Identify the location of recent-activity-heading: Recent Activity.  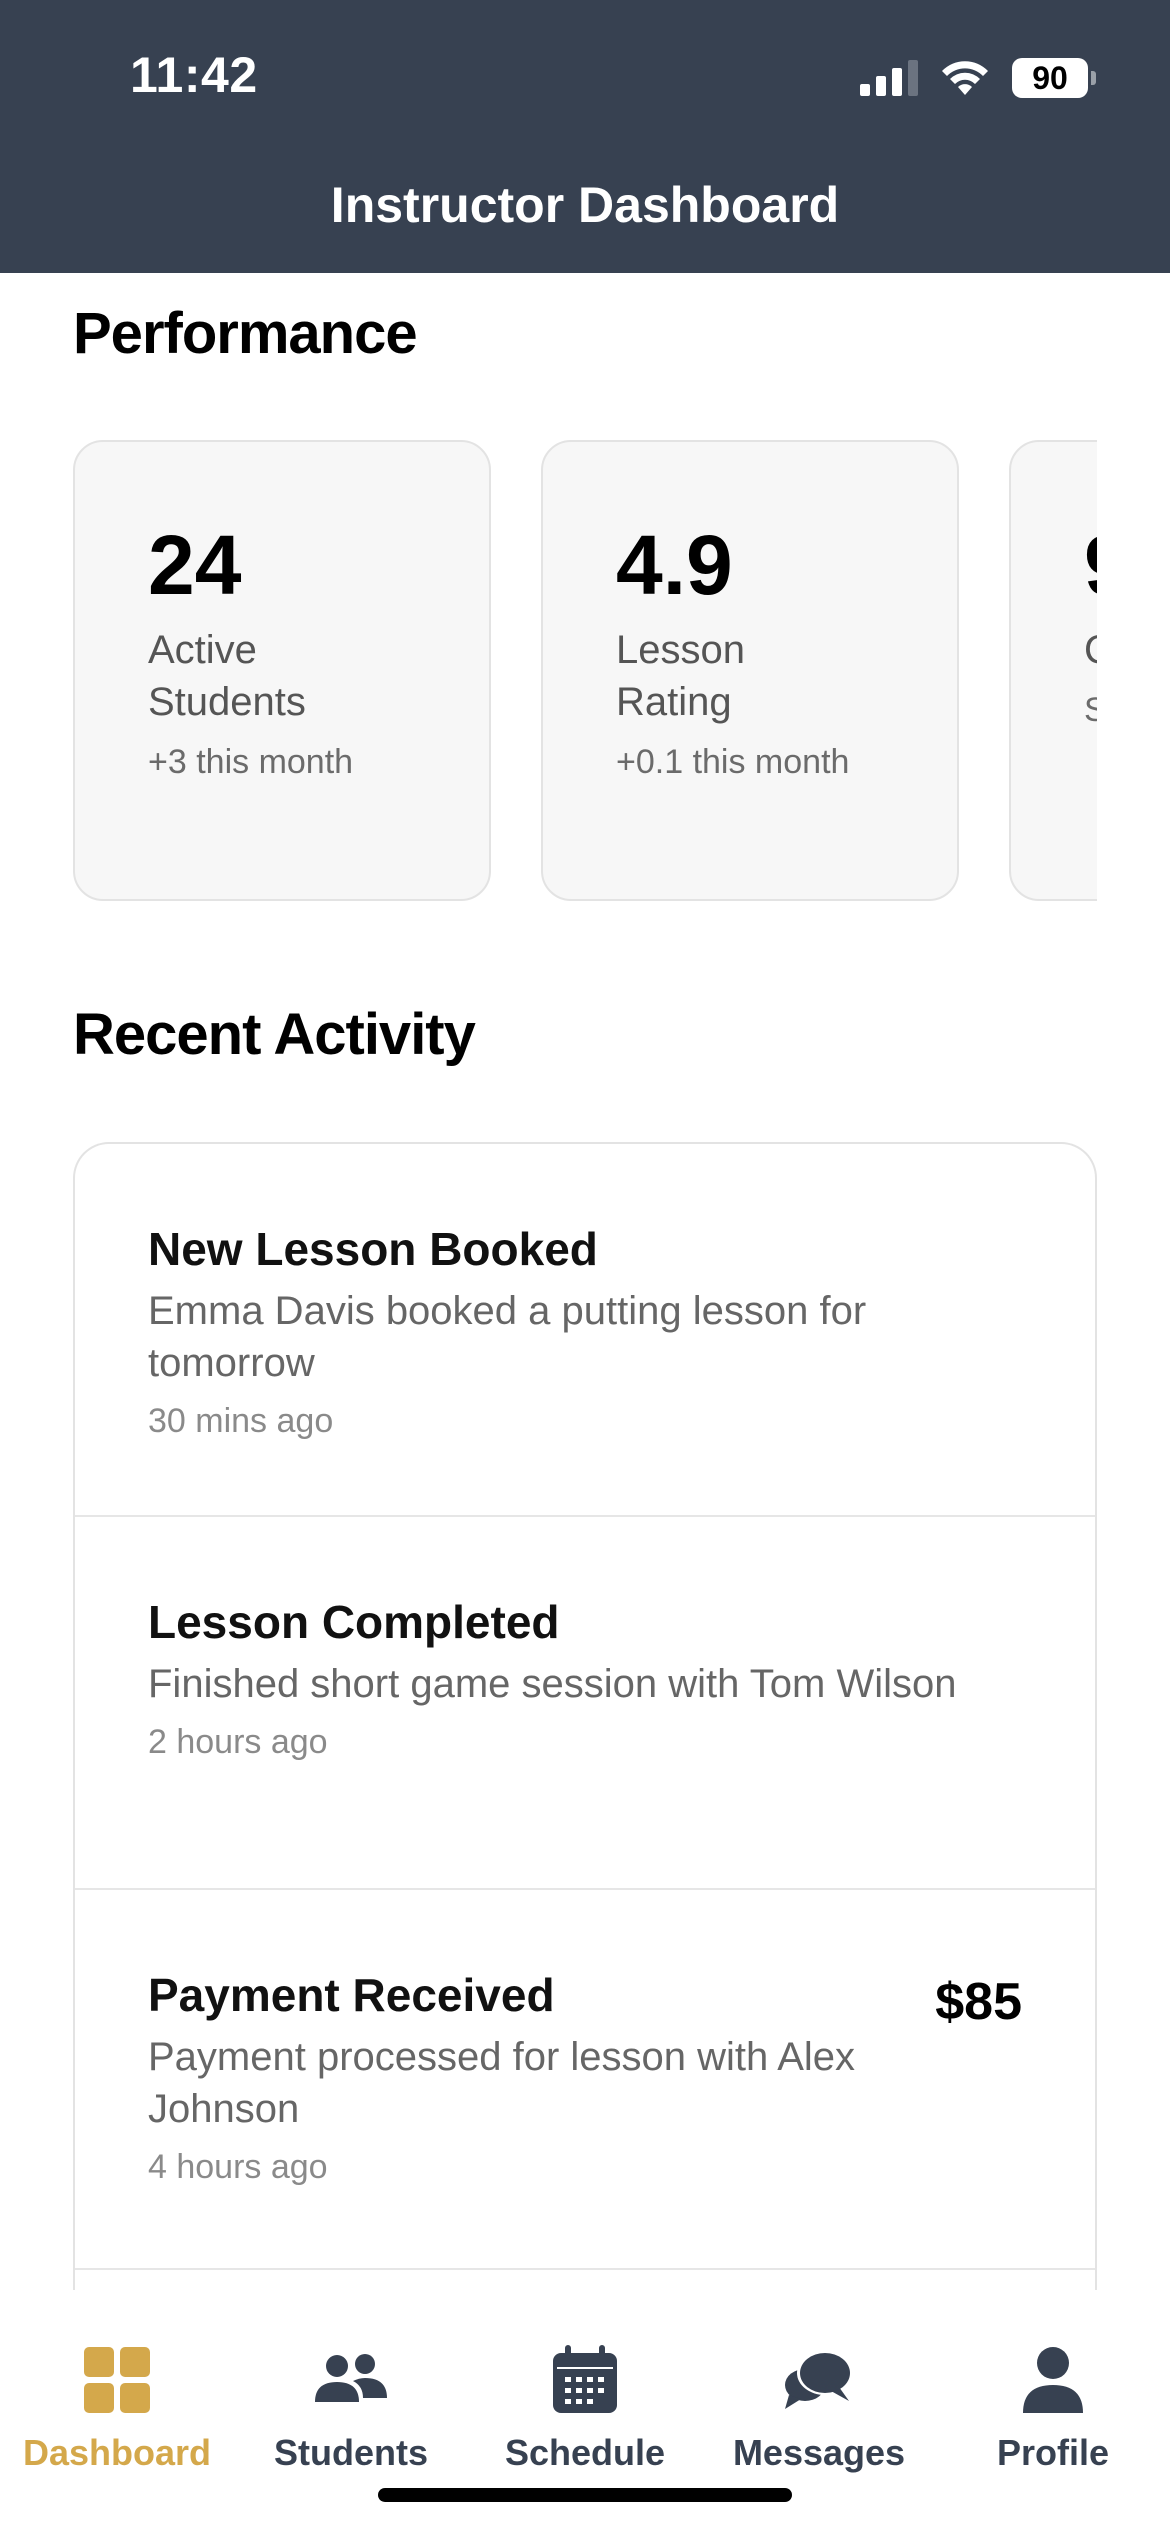
(274, 1034).